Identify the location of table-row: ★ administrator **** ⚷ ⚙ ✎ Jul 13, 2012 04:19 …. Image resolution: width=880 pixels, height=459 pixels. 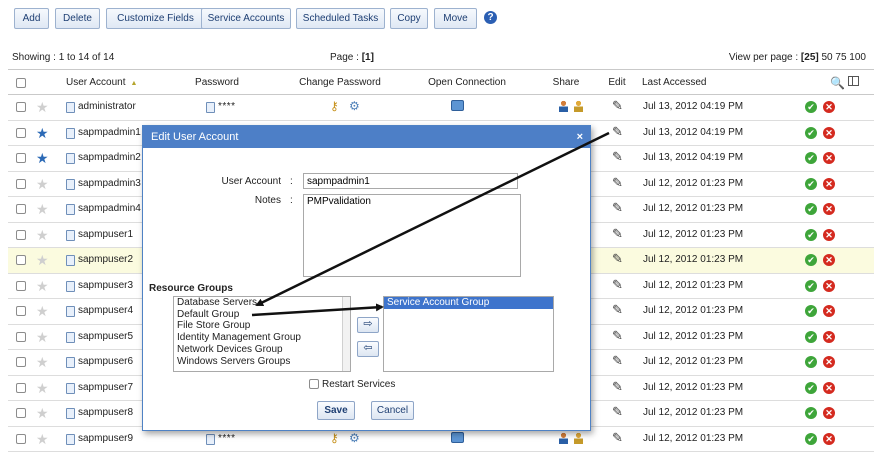
(441, 108).